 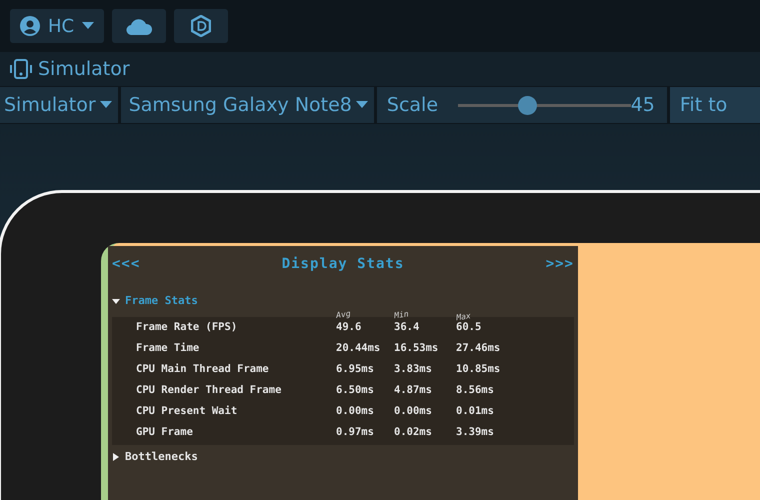 What do you see at coordinates (186, 327) in the screenshot?
I see `stat-name: Frame Rate (FPS)` at bounding box center [186, 327].